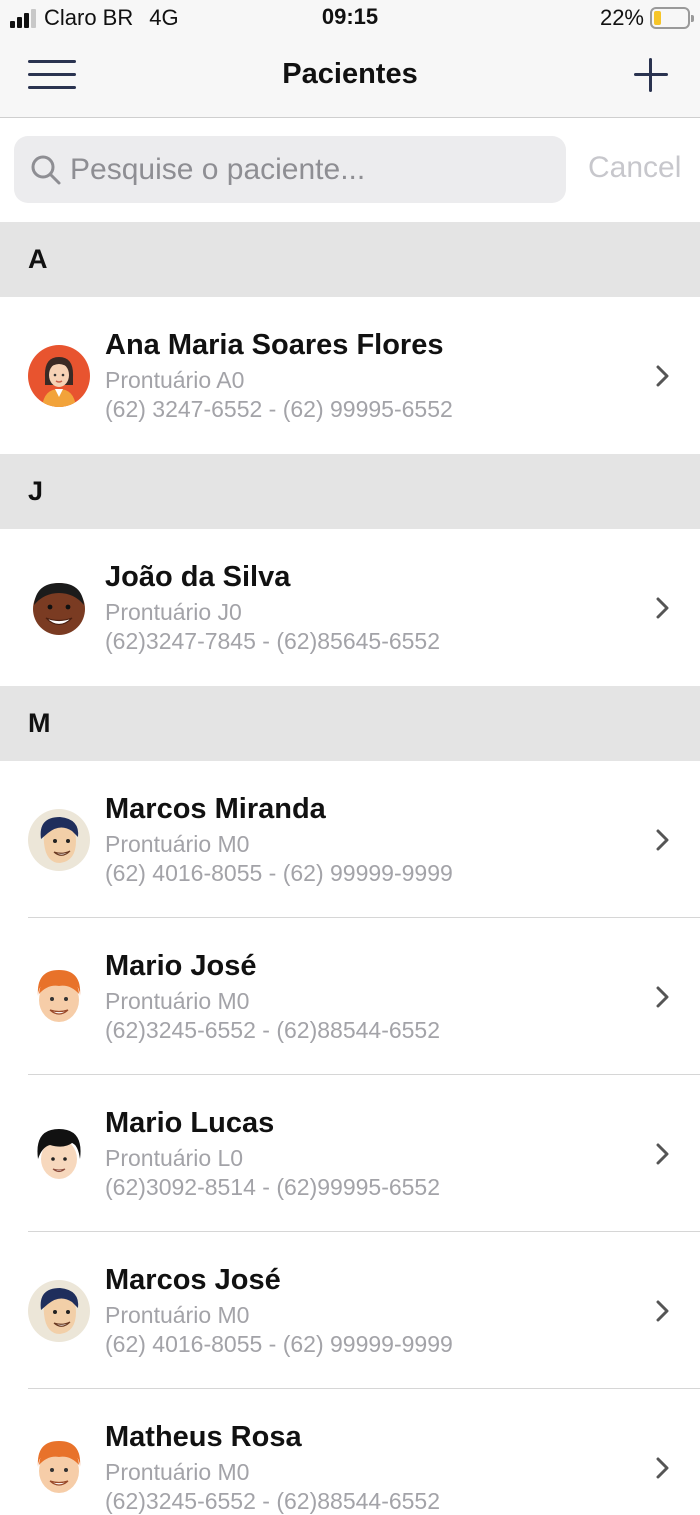  What do you see at coordinates (350, 723) in the screenshot?
I see `section-header-m: M` at bounding box center [350, 723].